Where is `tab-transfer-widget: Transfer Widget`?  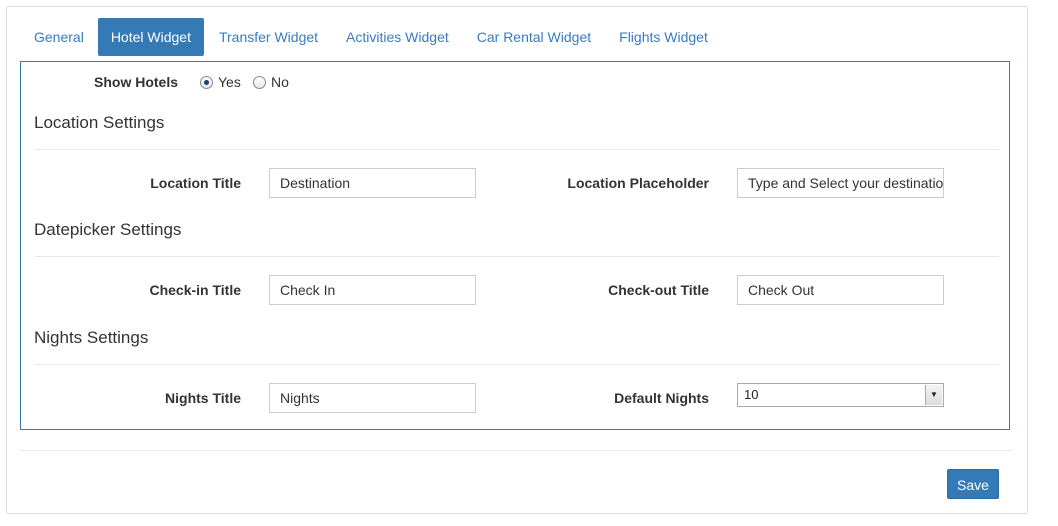 tab-transfer-widget: Transfer Widget is located at coordinates (268, 37).